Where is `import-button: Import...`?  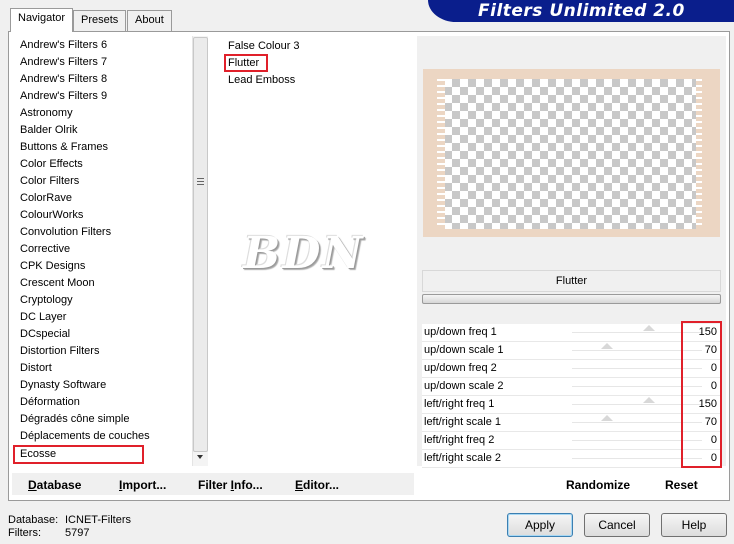 import-button: Import... is located at coordinates (142, 485).